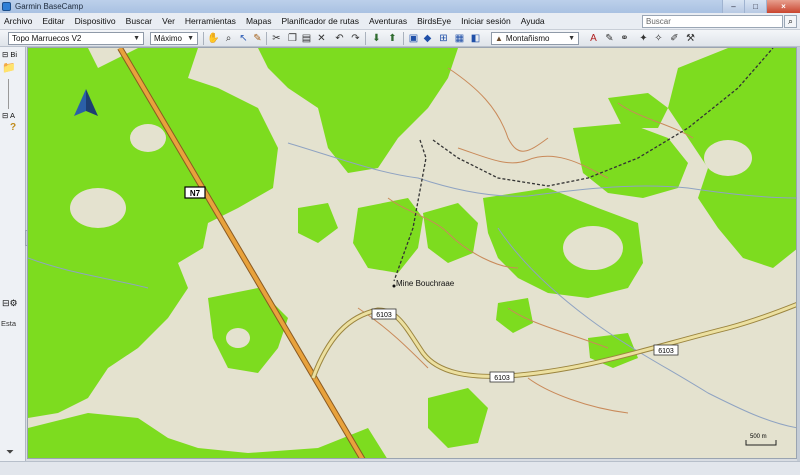  I want to click on menu-ver: Ver, so click(168, 21).